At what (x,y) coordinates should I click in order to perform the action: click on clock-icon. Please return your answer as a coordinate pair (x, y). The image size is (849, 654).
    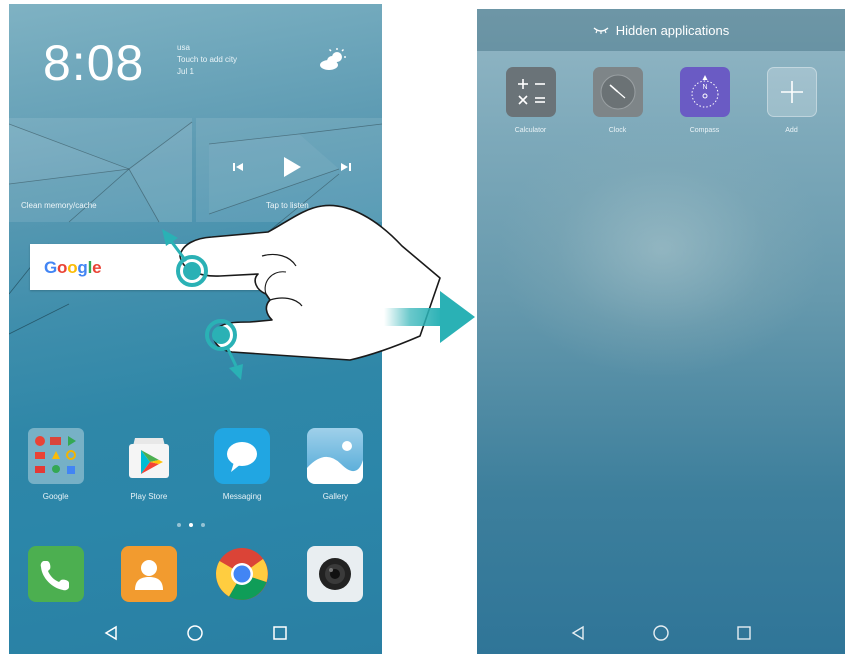
    Looking at the image, I should click on (617, 92).